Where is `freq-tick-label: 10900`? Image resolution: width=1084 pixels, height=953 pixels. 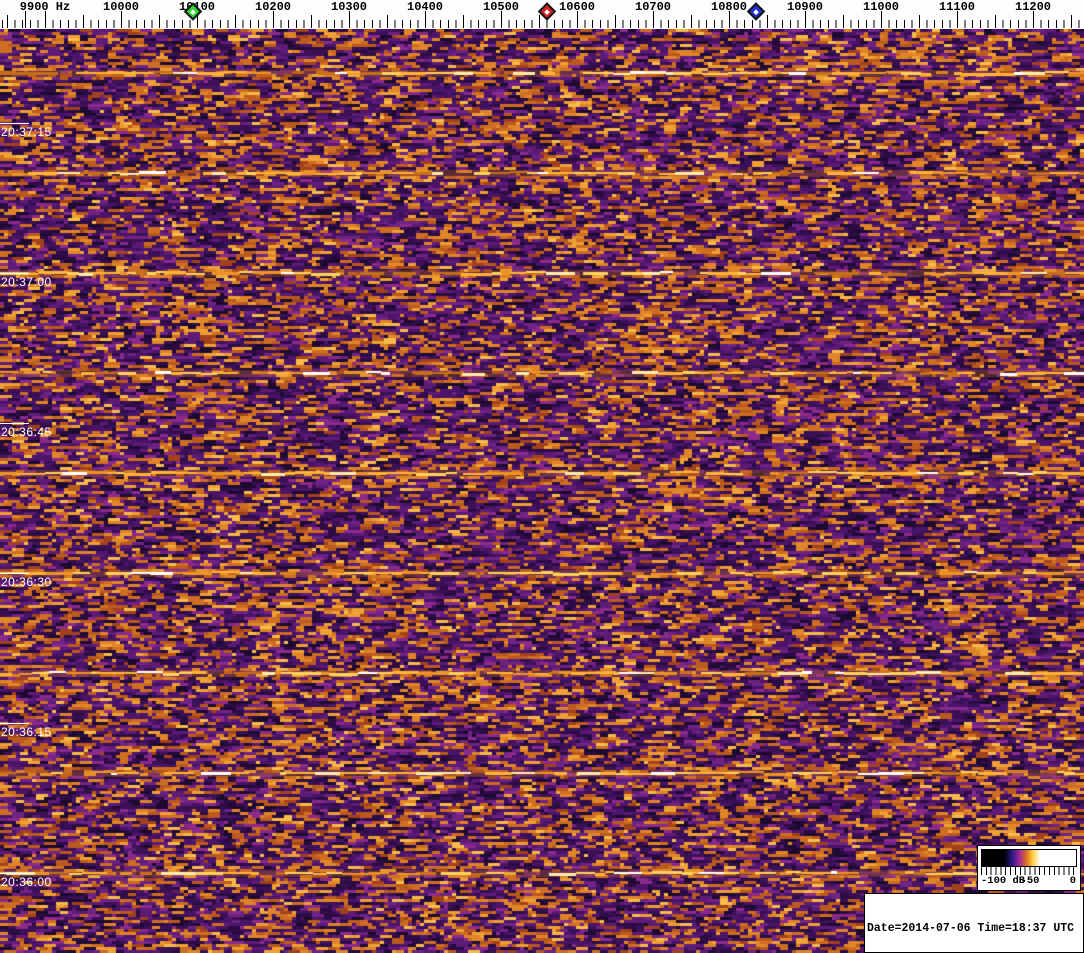 freq-tick-label: 10900 is located at coordinates (805, 7).